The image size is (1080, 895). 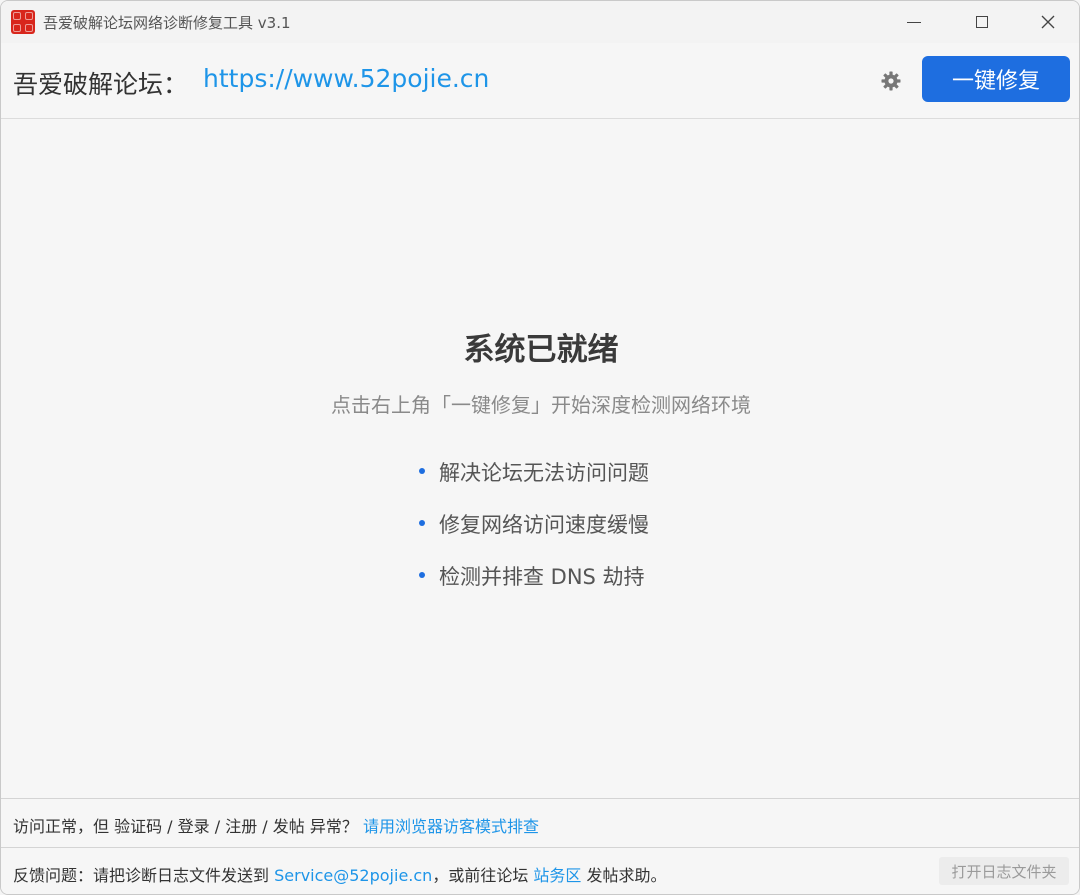 I want to click on feature-text: 修复网络访问速度缓慢, so click(x=544, y=525).